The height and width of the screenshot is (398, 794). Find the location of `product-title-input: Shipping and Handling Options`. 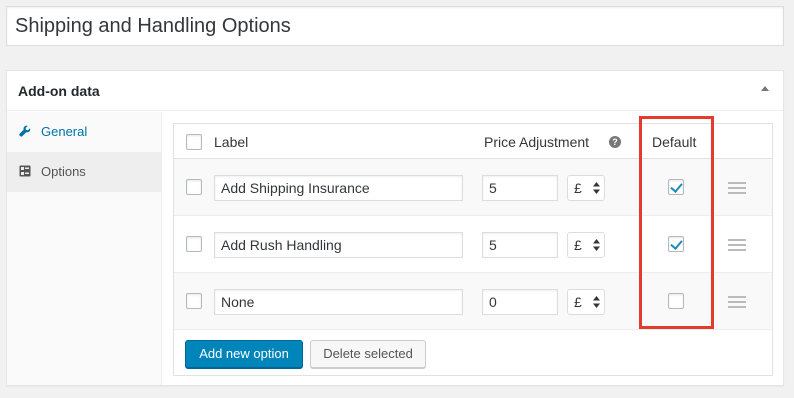

product-title-input: Shipping and Handling Options is located at coordinates (395, 26).